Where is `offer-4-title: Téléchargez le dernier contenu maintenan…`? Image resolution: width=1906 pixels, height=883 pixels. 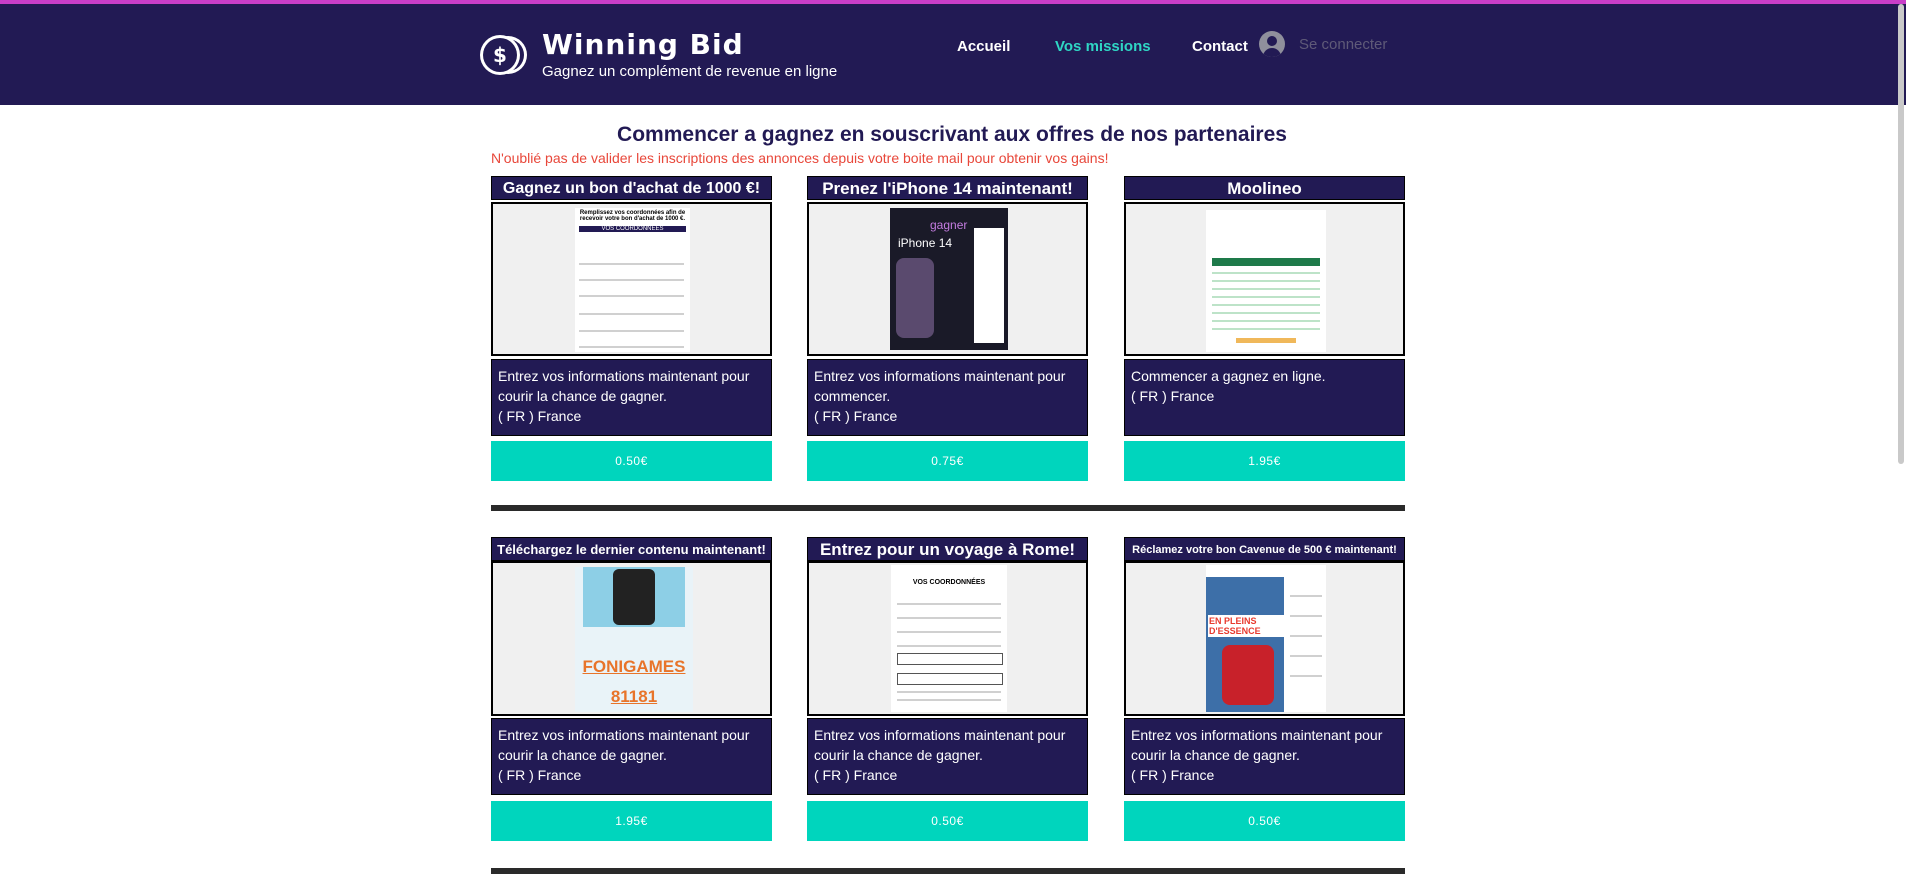
offer-4-title: Téléchargez le dernier contenu maintenan… is located at coordinates (631, 549).